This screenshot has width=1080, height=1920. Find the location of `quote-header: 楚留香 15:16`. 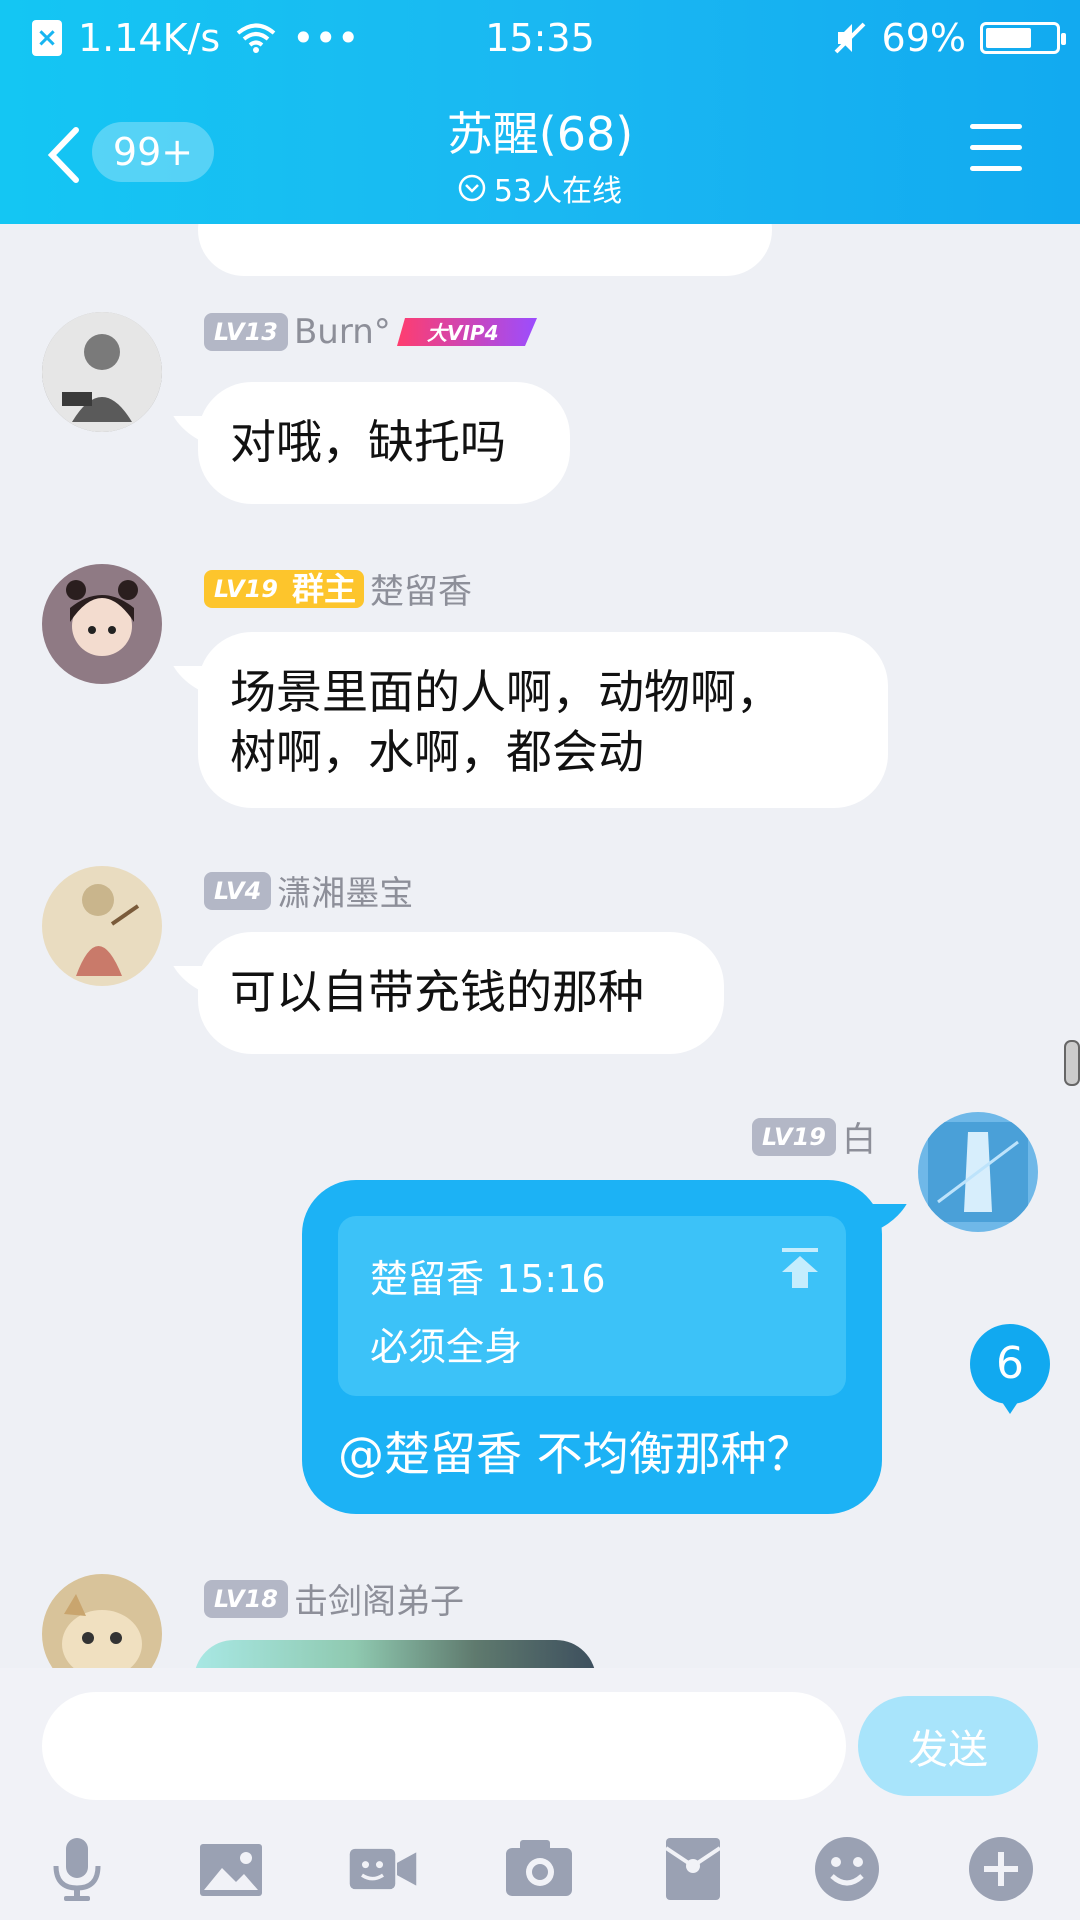

quote-header: 楚留香 15:16 is located at coordinates (488, 1279).